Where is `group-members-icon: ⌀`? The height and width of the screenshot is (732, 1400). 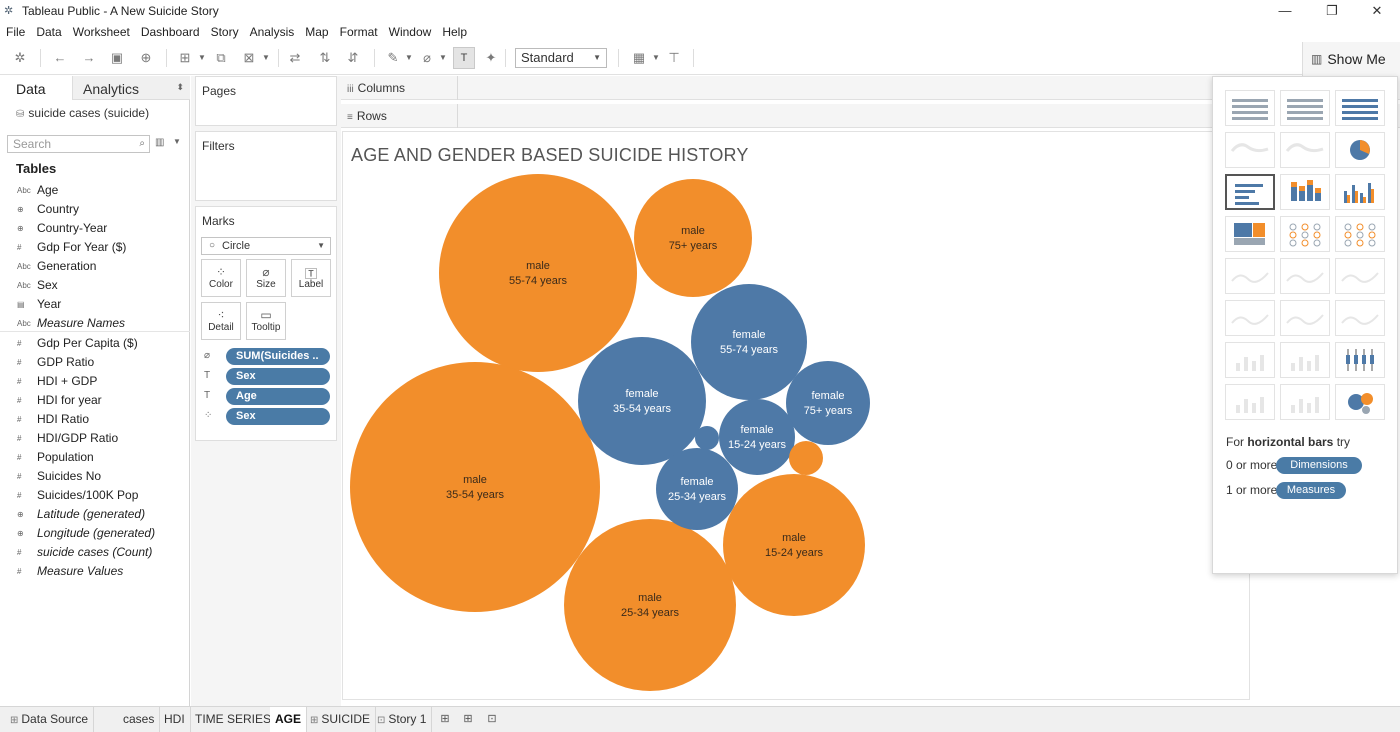
group-members-icon: ⌀ is located at coordinates (427, 58).